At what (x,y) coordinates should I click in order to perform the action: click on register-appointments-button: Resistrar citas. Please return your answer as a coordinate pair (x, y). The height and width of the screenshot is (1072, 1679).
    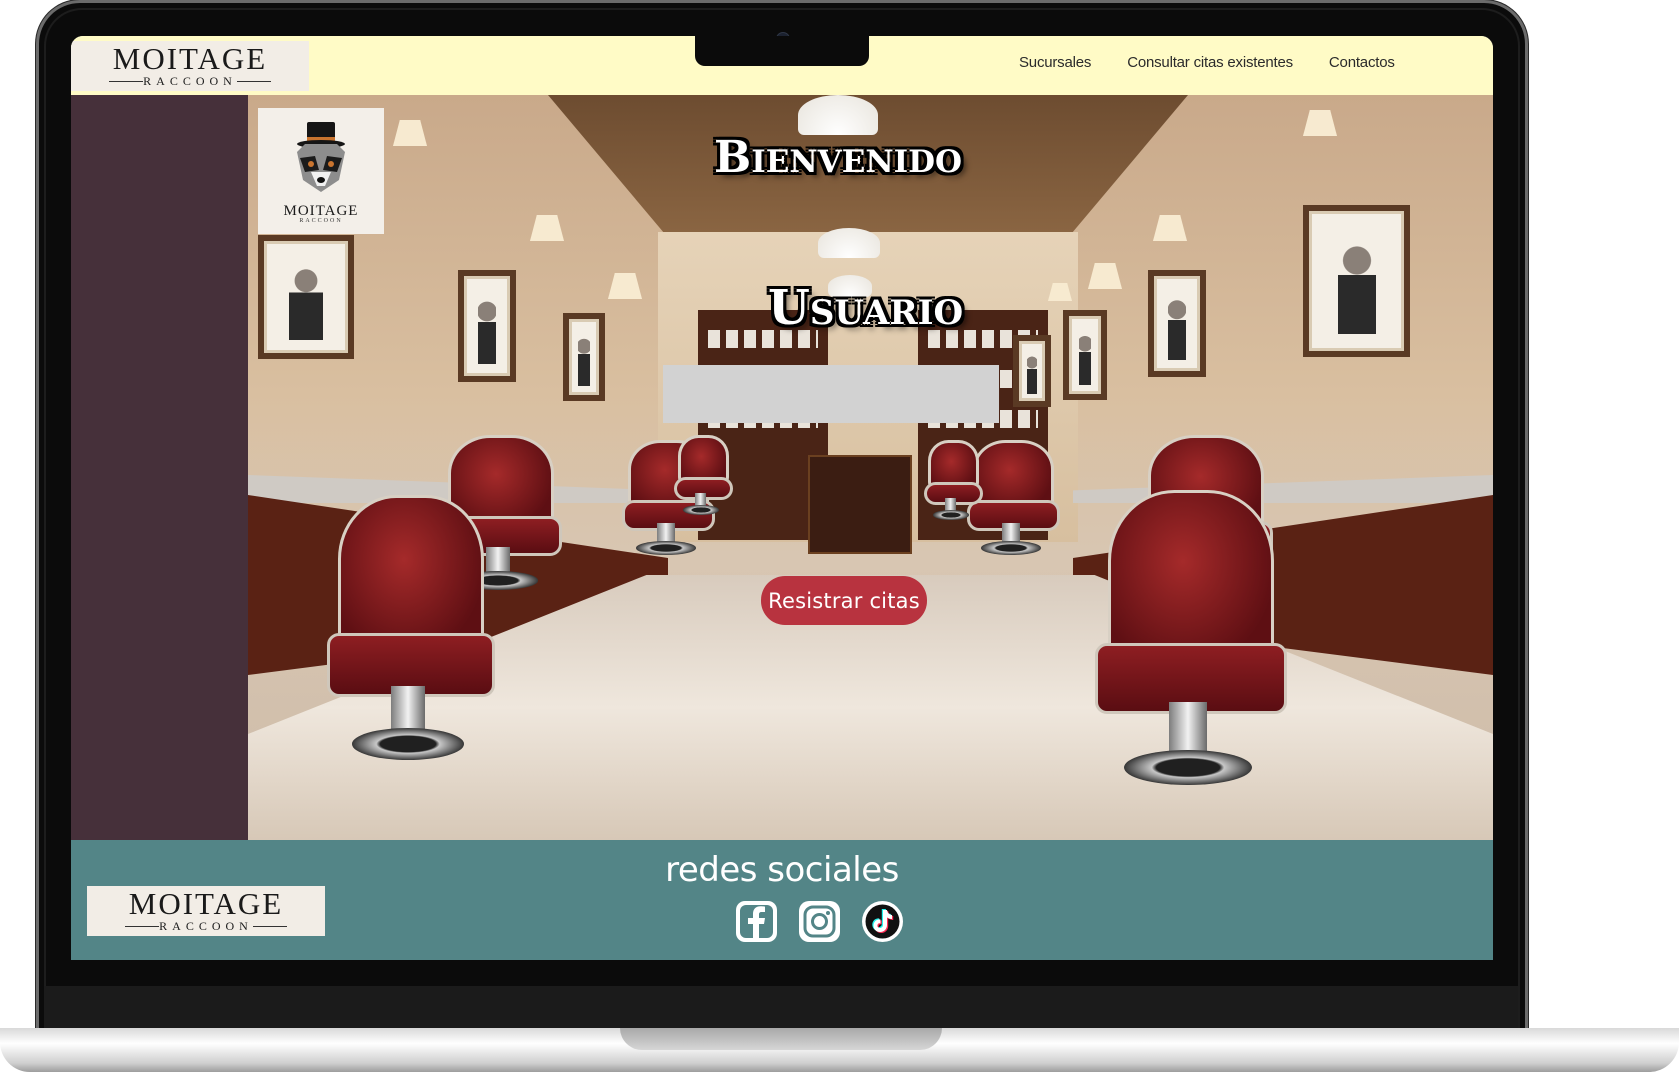
    Looking at the image, I should click on (844, 600).